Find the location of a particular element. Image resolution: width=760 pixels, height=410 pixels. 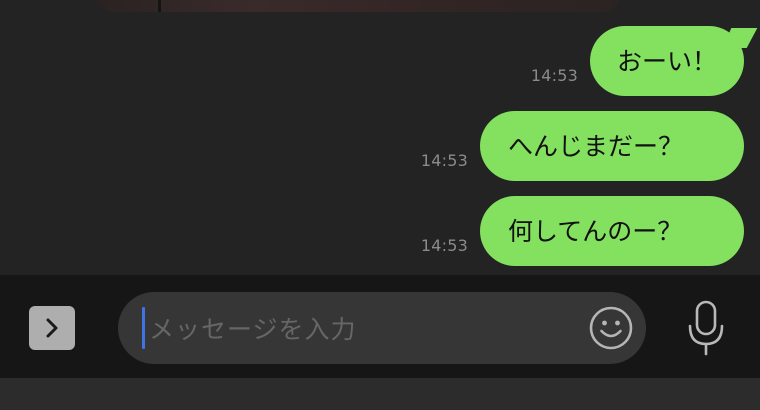

microphone-icon is located at coordinates (706, 328).